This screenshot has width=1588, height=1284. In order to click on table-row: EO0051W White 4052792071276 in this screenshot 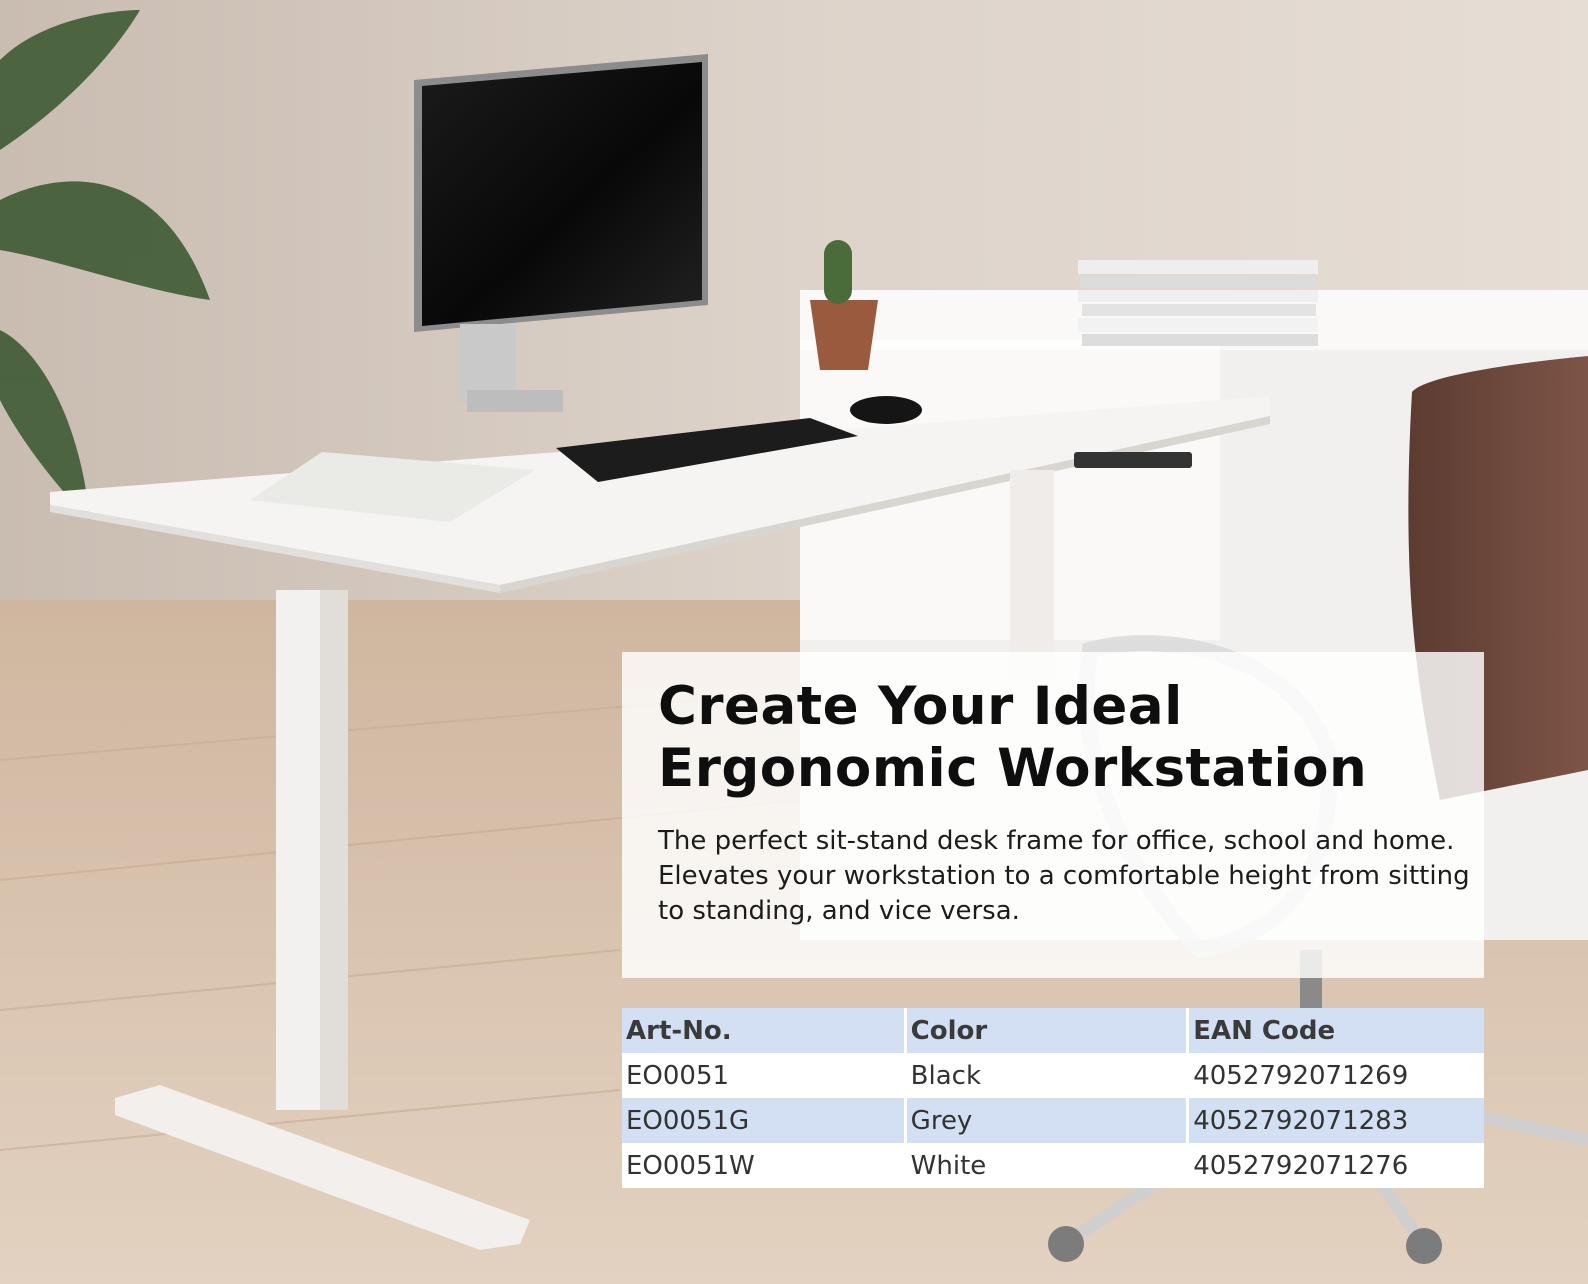, I will do `click(1053, 1165)`.